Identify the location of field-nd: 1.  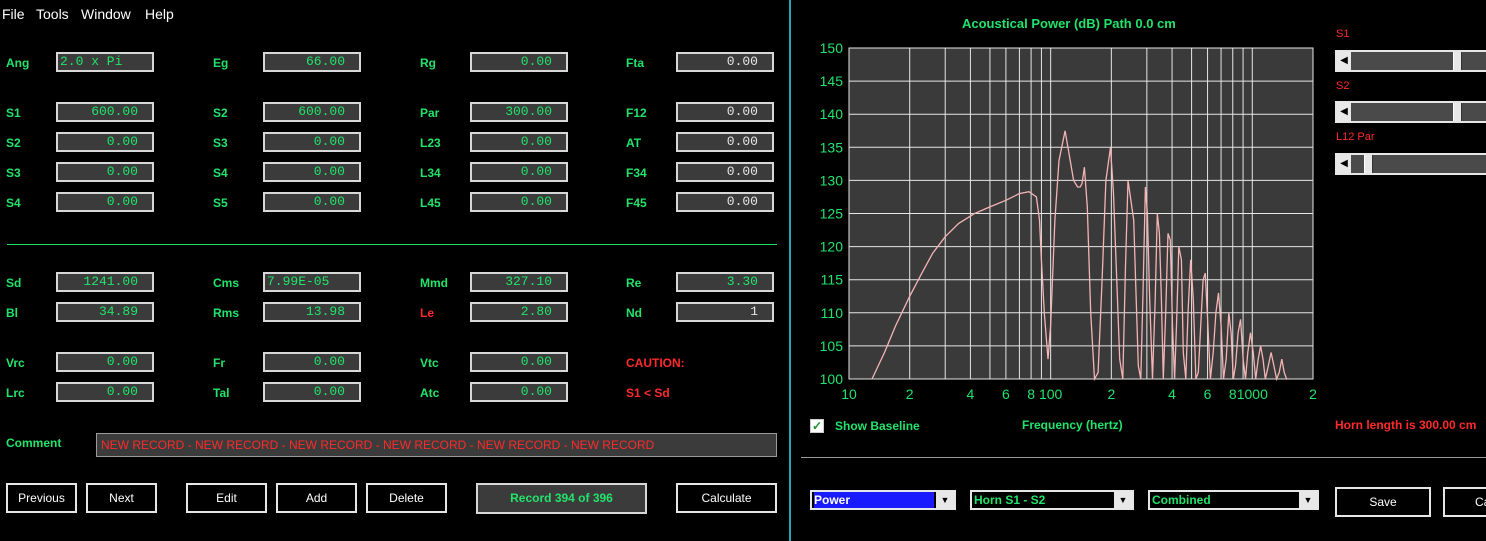
(725, 312).